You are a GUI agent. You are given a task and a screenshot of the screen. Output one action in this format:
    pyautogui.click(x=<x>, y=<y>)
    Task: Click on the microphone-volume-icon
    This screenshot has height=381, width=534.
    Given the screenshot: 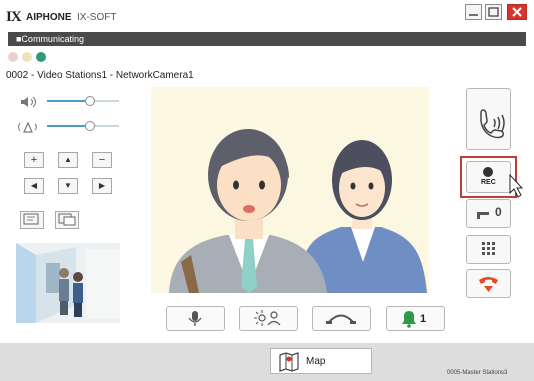 What is the action you would take?
    pyautogui.click(x=28, y=129)
    